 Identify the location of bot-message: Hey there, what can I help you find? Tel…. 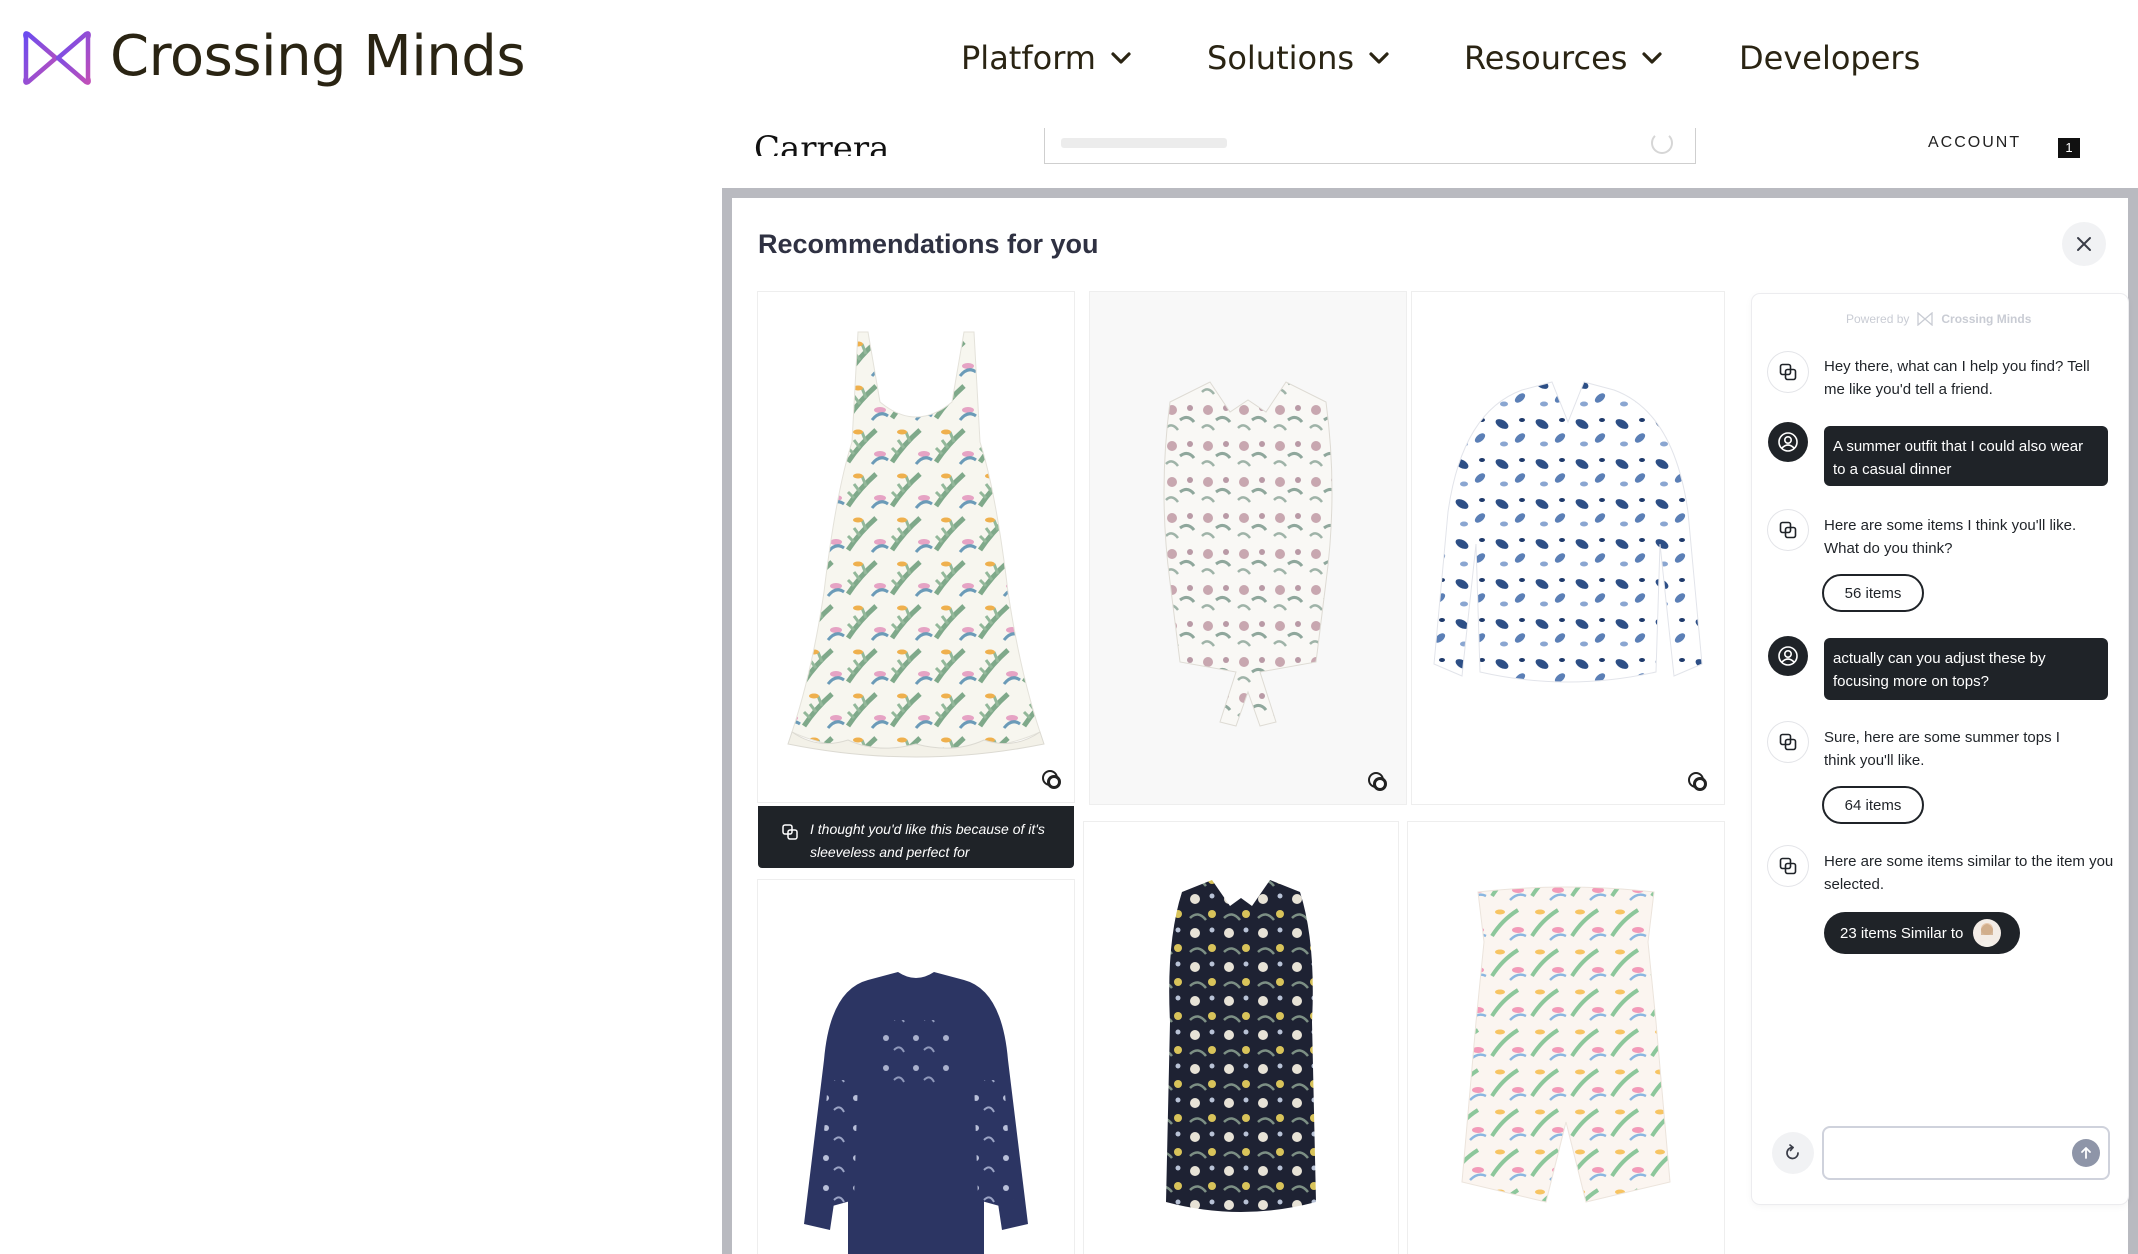
(1957, 378).